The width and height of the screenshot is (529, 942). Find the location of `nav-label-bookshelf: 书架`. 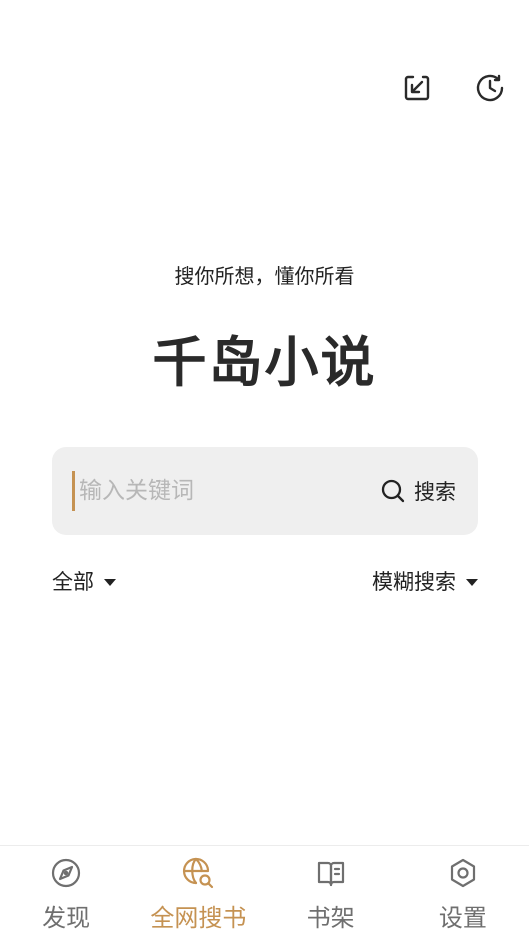

nav-label-bookshelf: 书架 is located at coordinates (330, 918).